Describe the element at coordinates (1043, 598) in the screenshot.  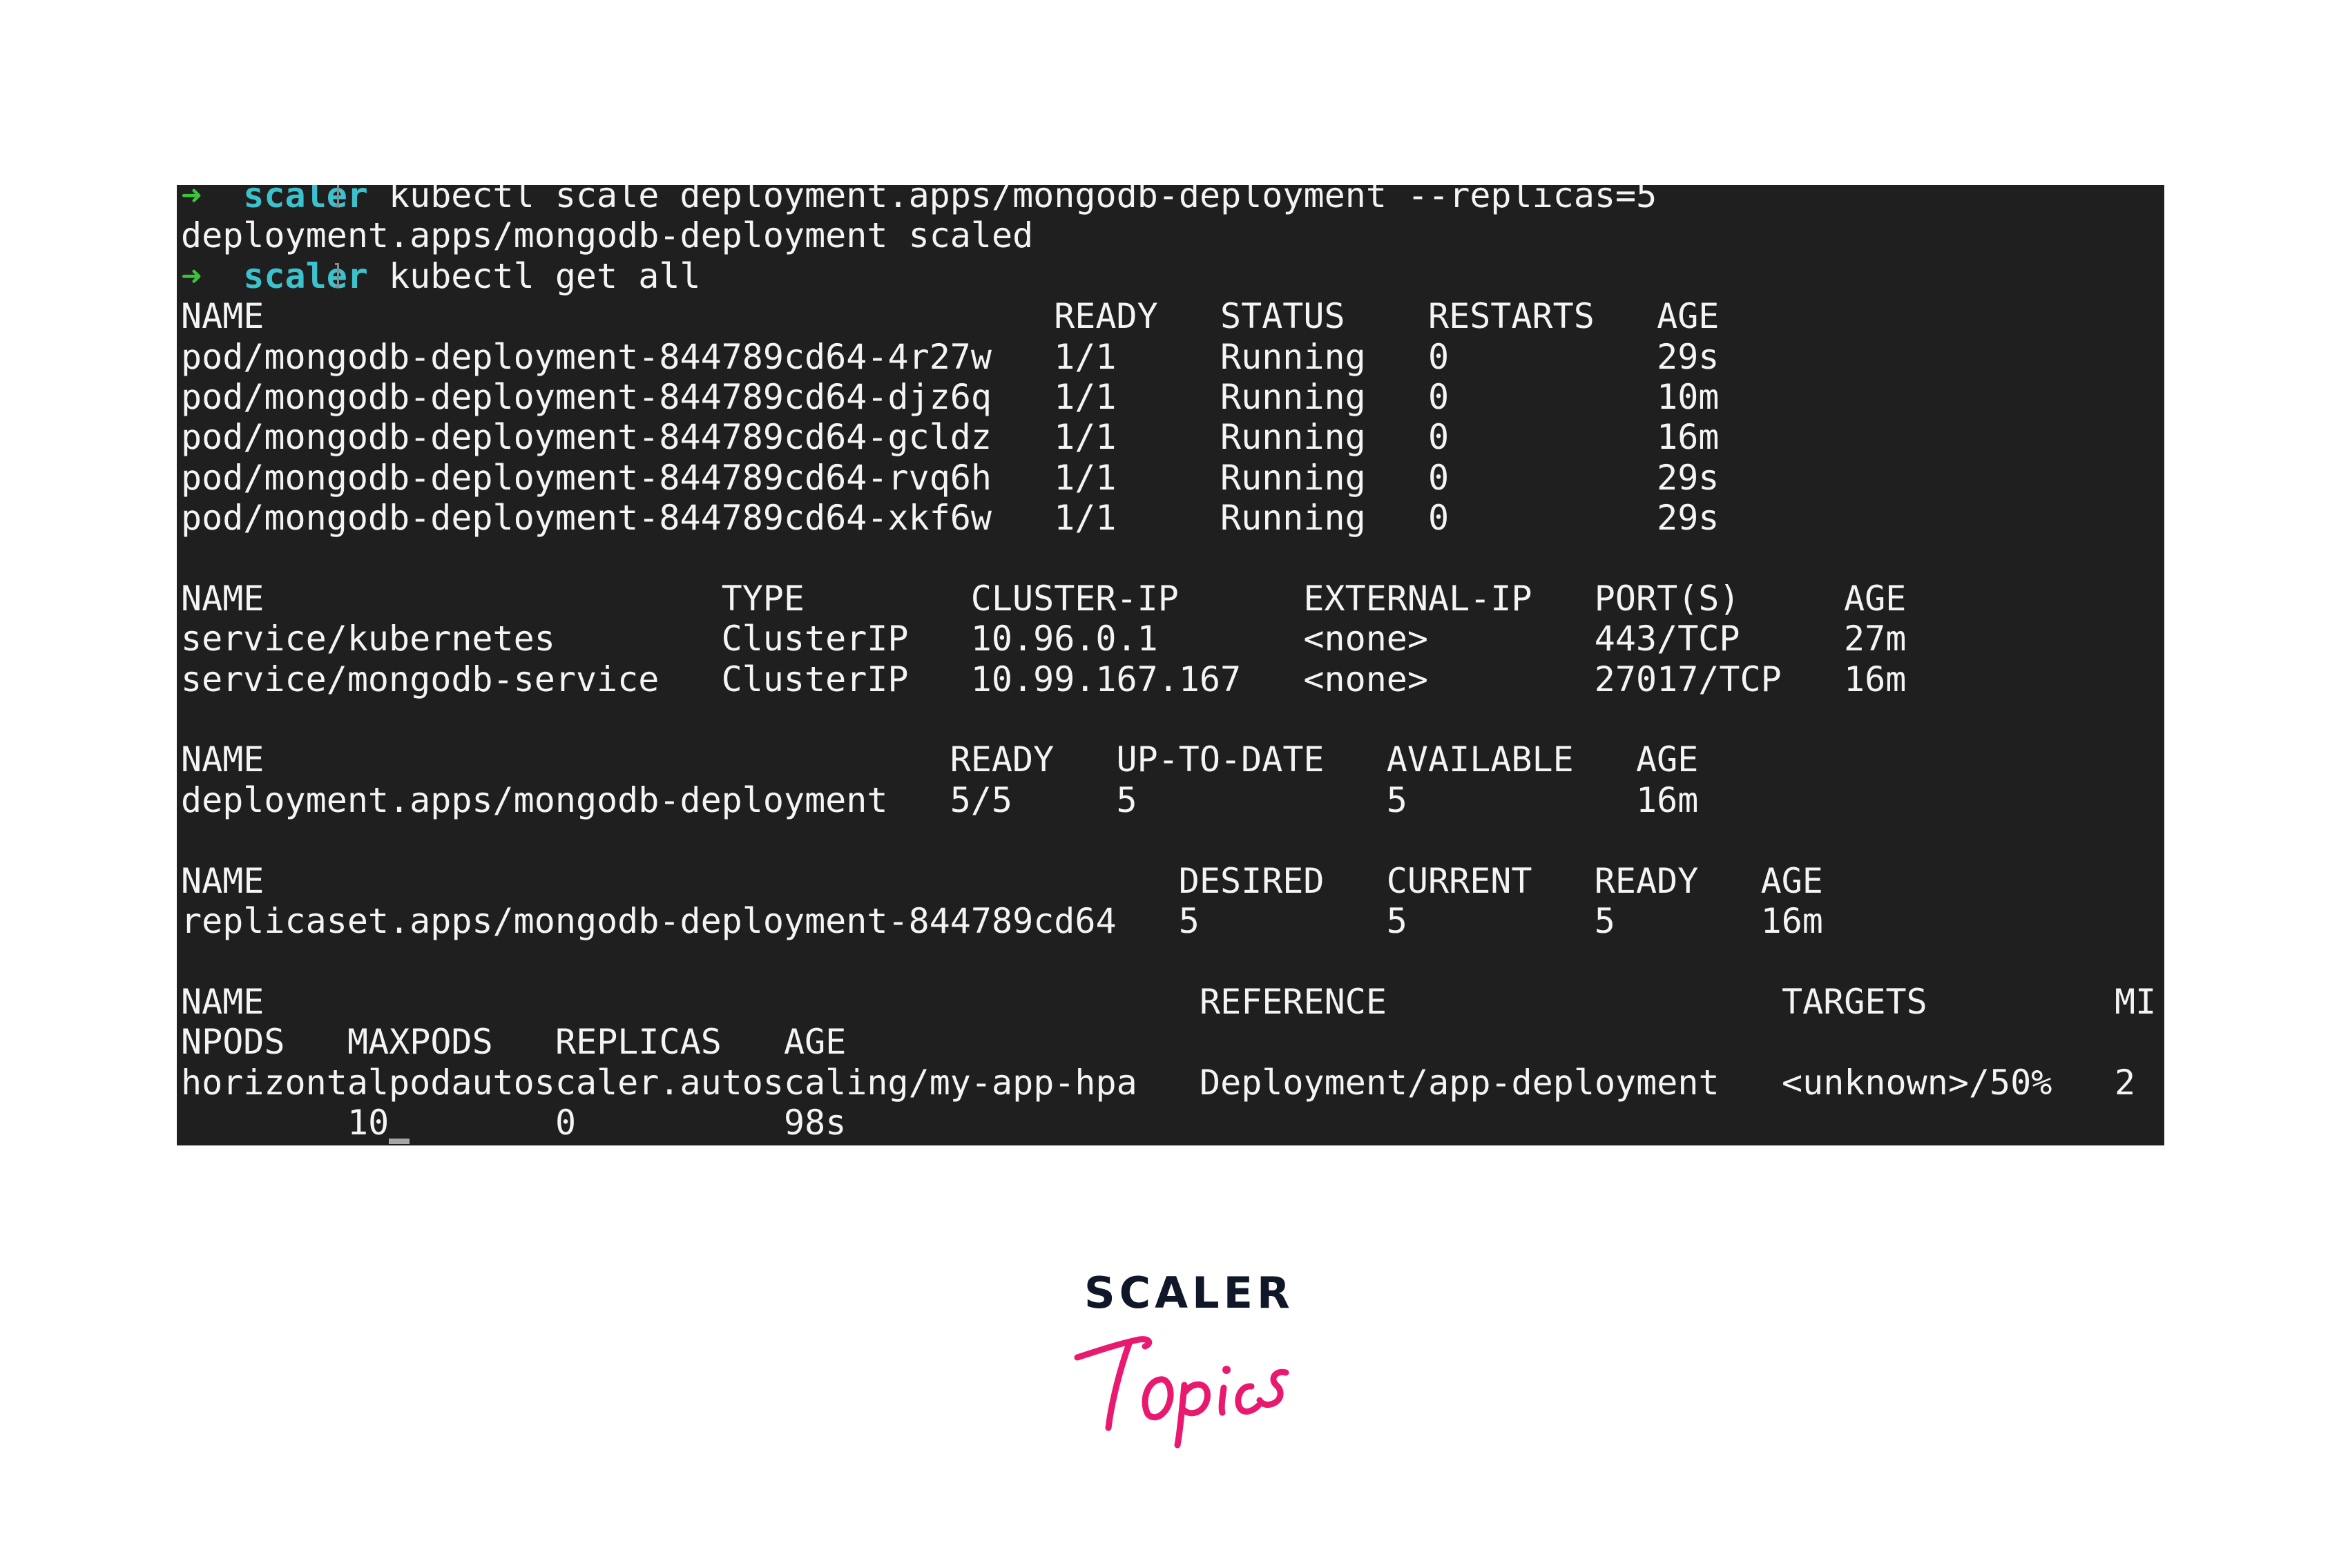
I see `table-header: NAME TYPE CLUSTER-IP EXTERNAL-IP PORT(S) AGE` at that location.